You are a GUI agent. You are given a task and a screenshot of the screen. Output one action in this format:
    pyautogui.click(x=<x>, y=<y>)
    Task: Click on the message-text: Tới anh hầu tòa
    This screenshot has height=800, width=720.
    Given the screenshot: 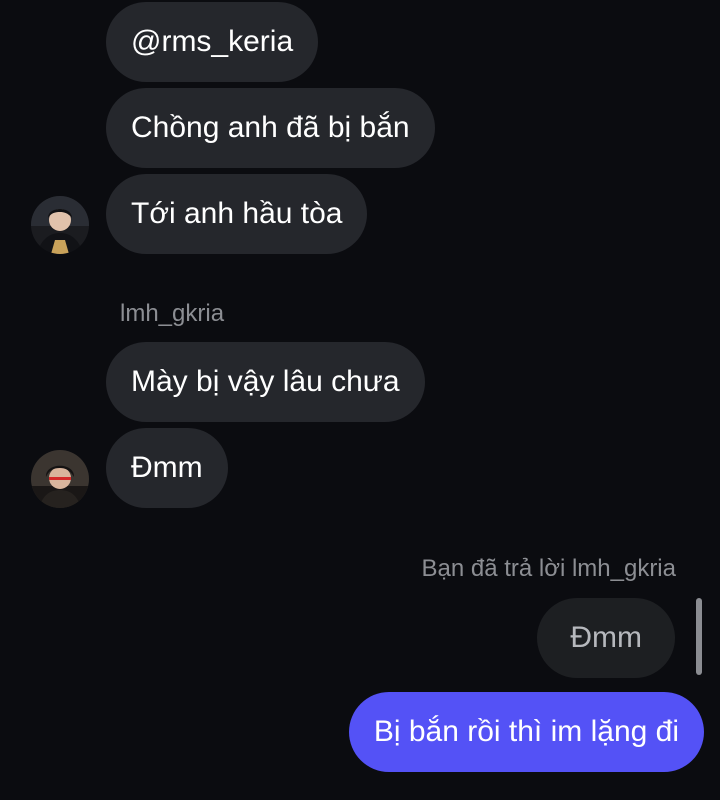 What is the action you would take?
    pyautogui.click(x=237, y=213)
    